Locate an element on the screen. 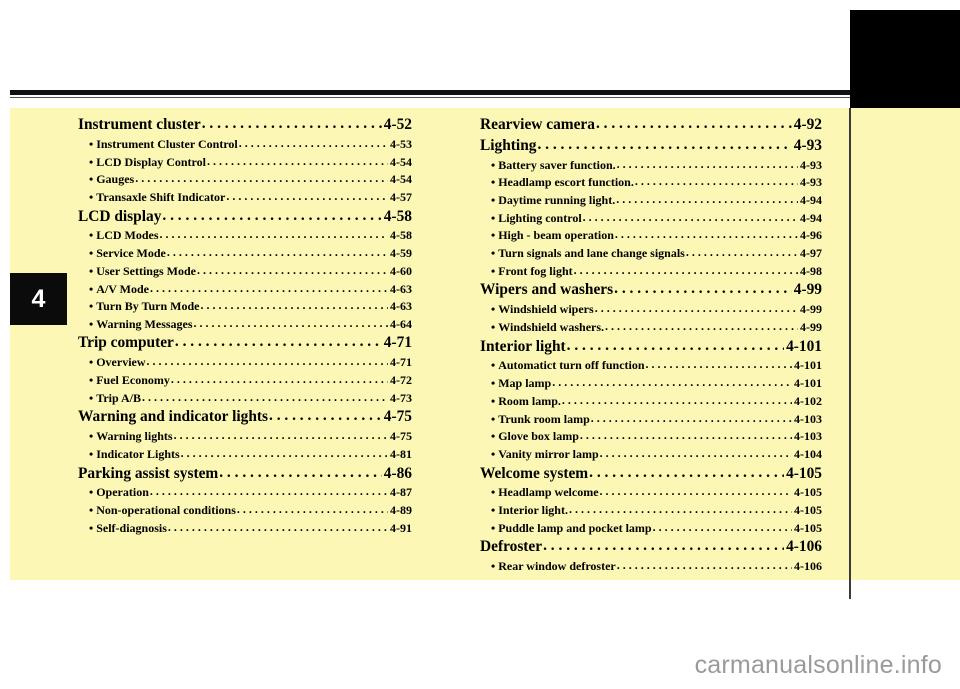 The width and height of the screenshot is (960, 689). toc-entry: Turn signals and lane change signals 4-97 is located at coordinates (651, 253).